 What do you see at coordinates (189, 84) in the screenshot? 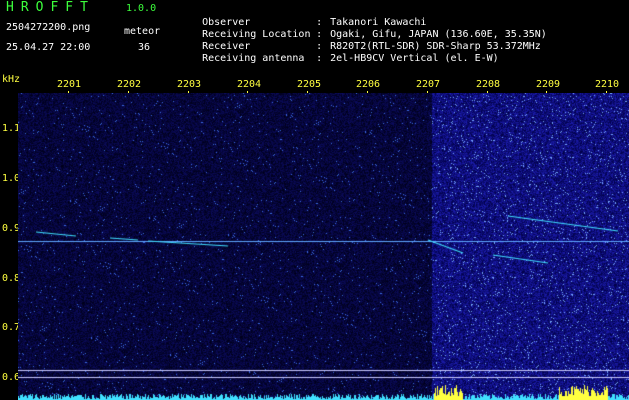
I see `x-tick-label: 2203` at bounding box center [189, 84].